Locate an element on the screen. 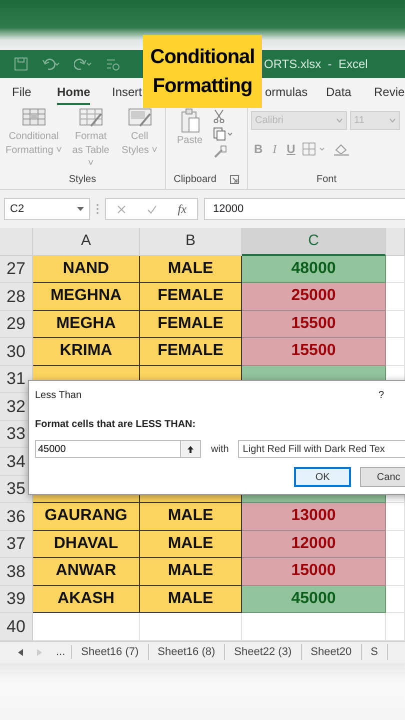 Image resolution: width=405 pixels, height=720 pixels. copy-icon is located at coordinates (222, 134).